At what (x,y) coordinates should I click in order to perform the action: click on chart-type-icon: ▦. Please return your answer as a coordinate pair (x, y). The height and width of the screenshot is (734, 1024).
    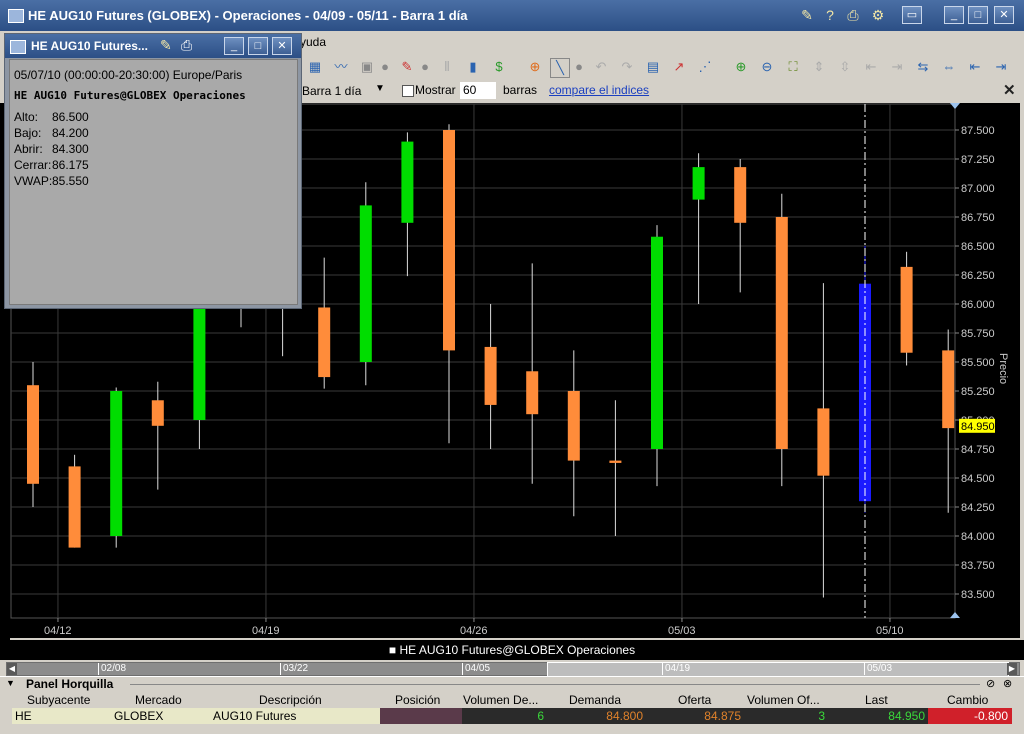
    Looking at the image, I should click on (315, 67).